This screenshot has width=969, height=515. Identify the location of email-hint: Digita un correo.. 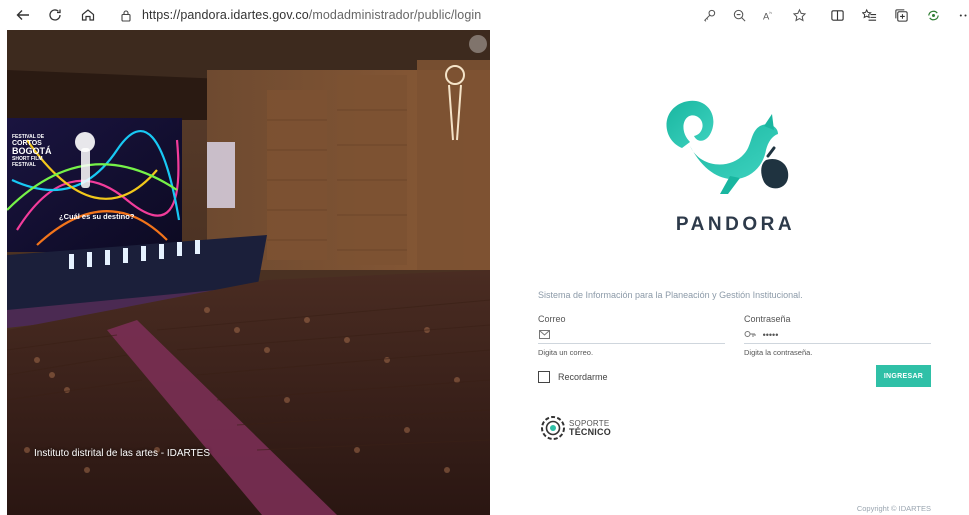
(566, 352).